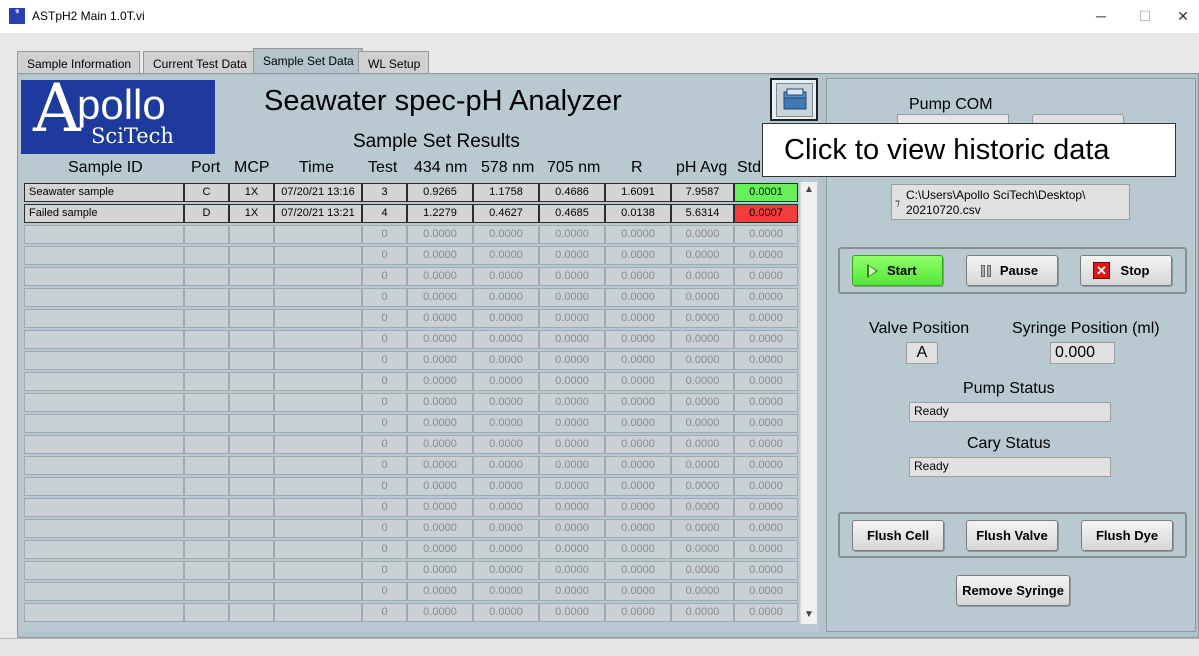 This screenshot has width=1199, height=656. Describe the element at coordinates (702, 192) in the screenshot. I see `cell-ph-avg: 7.9587` at that location.